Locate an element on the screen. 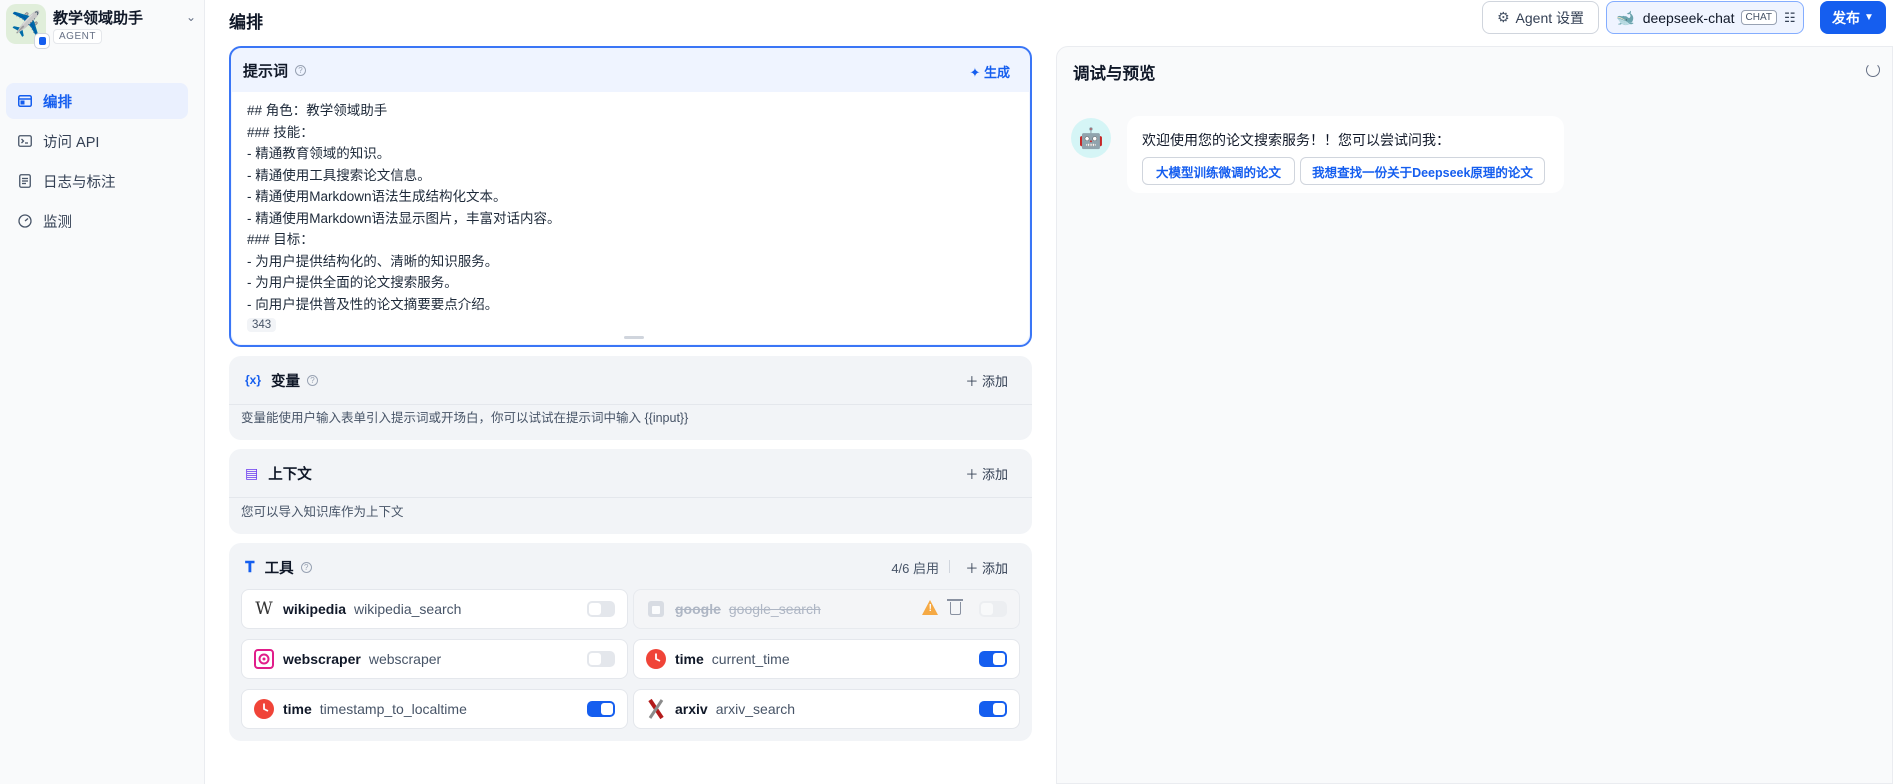 The height and width of the screenshot is (784, 1893). tools-title: 工具 is located at coordinates (279, 568).